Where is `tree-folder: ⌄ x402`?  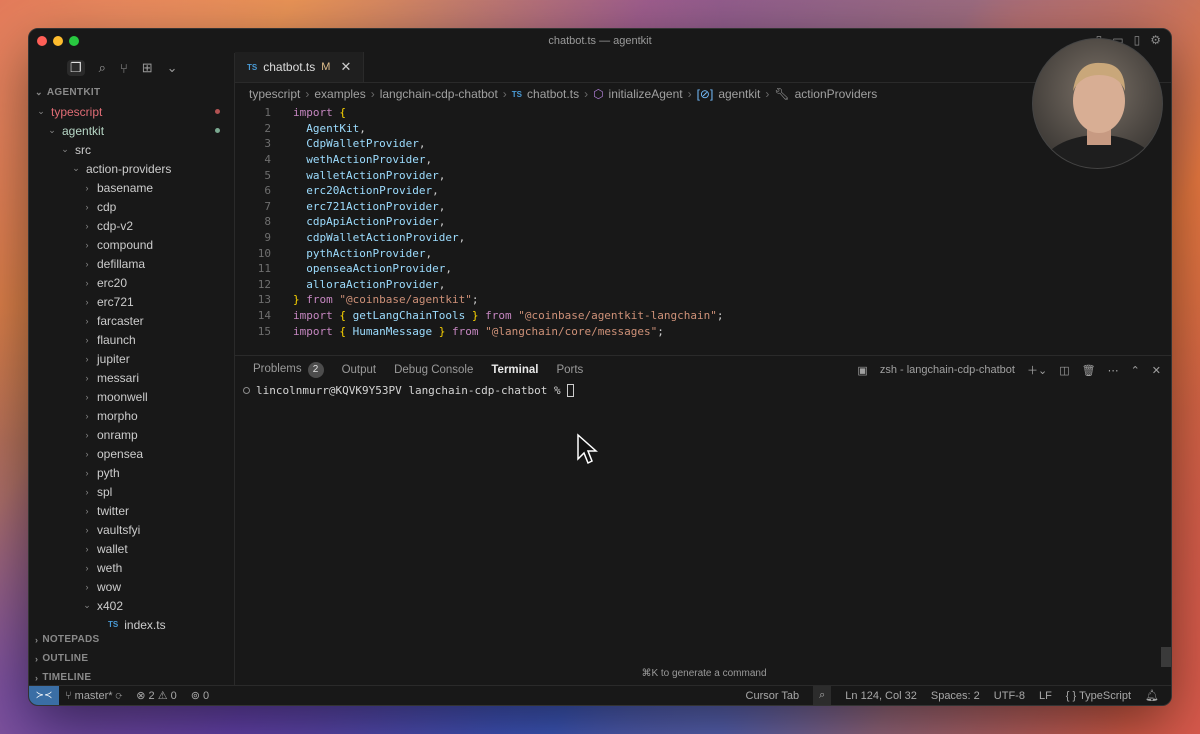
tree-folder: ⌄ x402 is located at coordinates (131, 605).